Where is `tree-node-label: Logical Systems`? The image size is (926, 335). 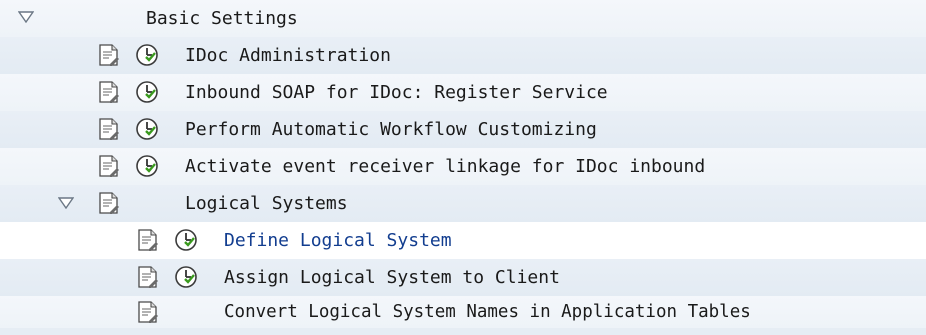 tree-node-label: Logical Systems is located at coordinates (266, 203).